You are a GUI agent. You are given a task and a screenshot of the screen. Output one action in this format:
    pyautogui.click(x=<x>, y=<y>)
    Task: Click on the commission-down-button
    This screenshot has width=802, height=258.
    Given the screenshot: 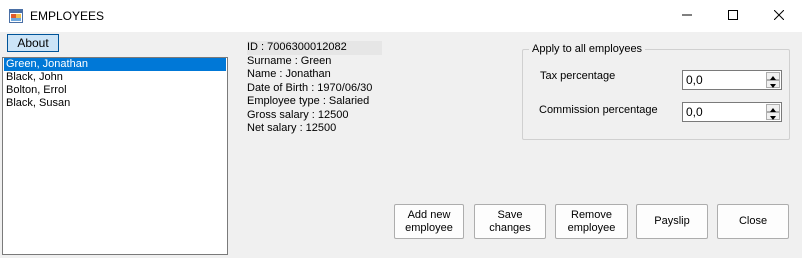 What is the action you would take?
    pyautogui.click(x=773, y=116)
    